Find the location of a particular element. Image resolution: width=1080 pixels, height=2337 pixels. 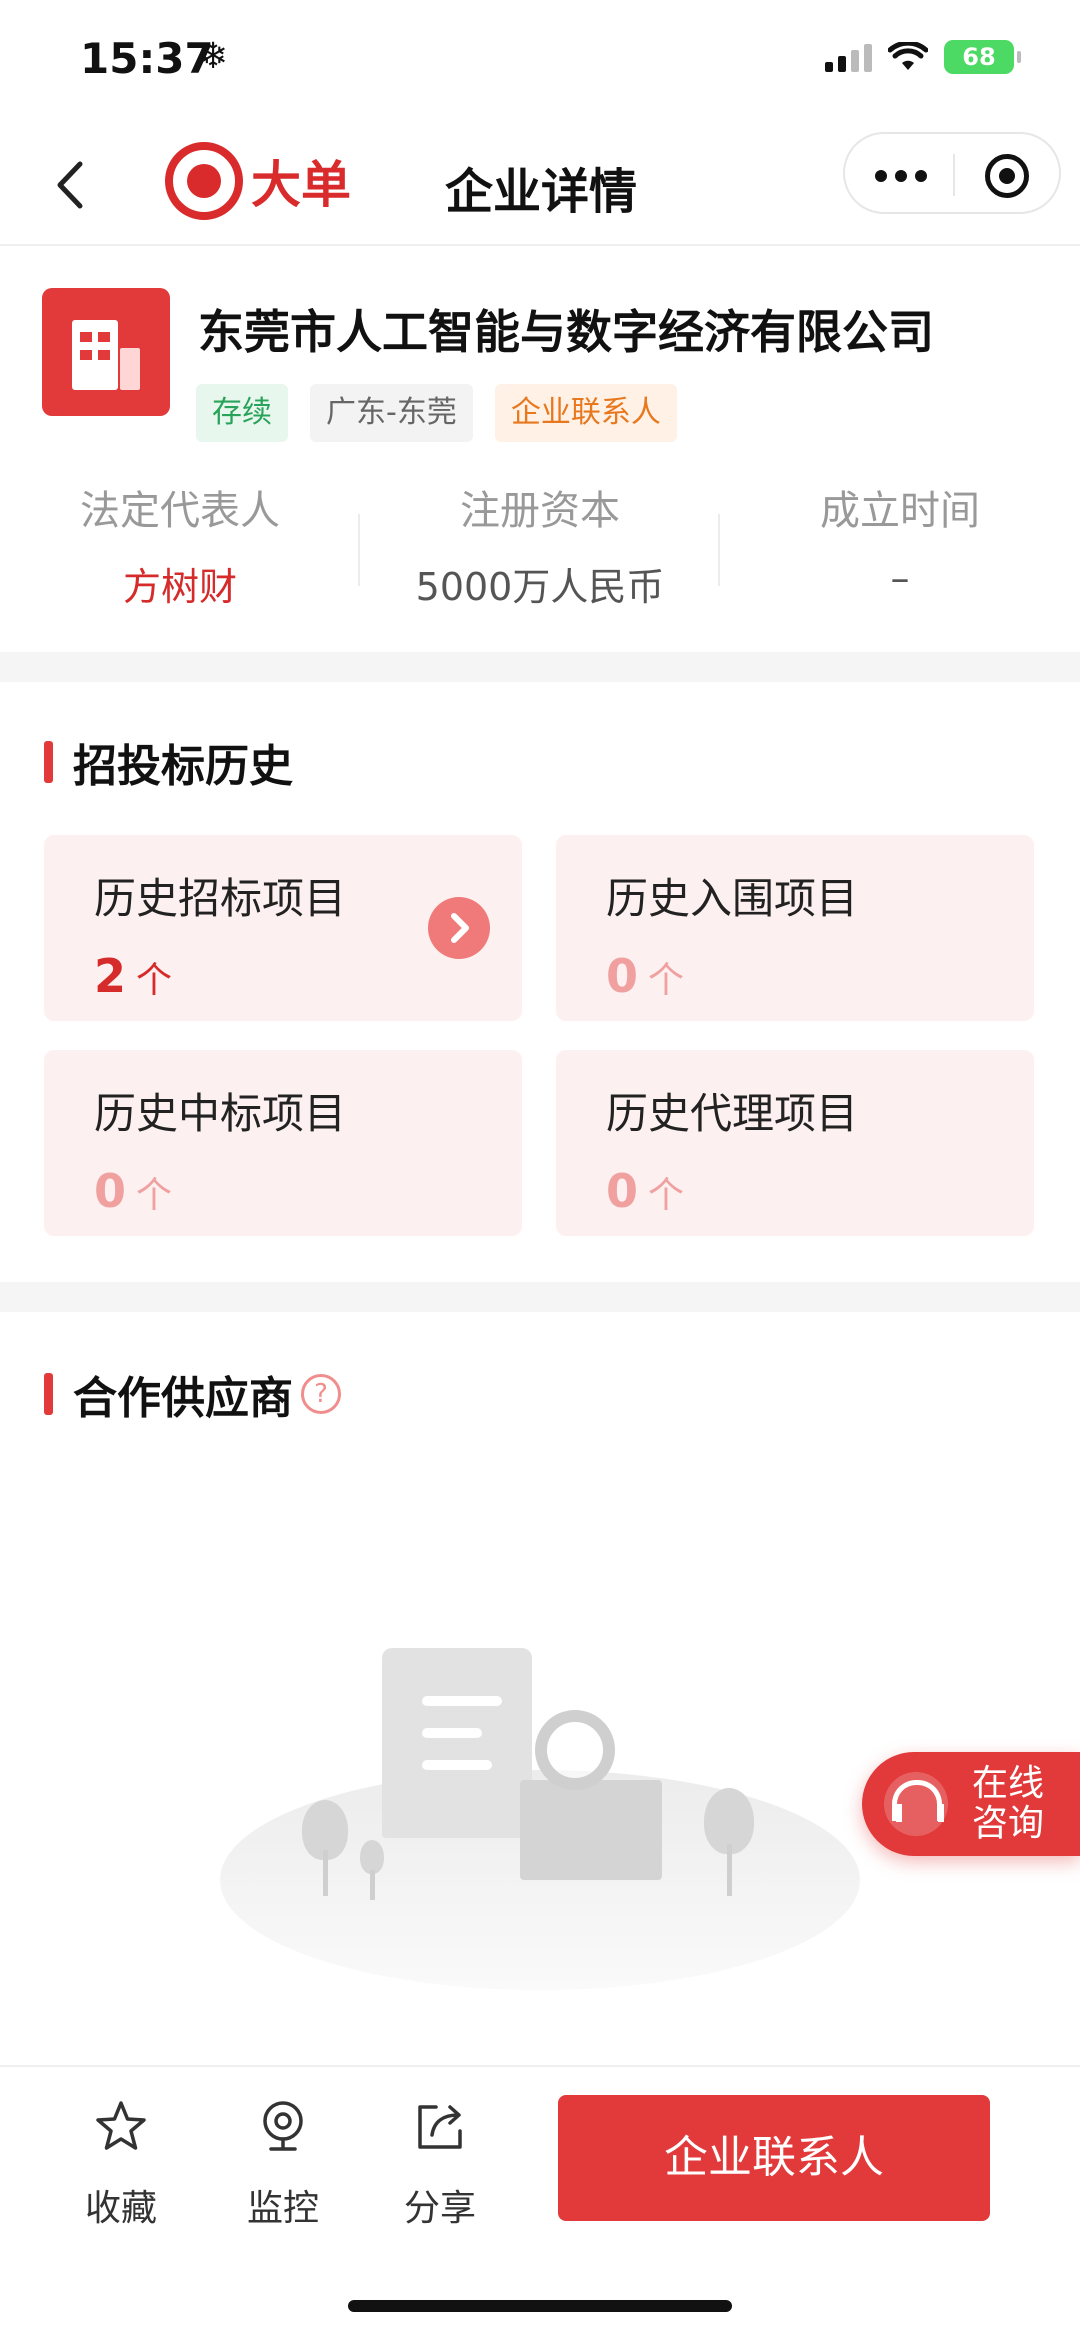

card-label: 历史代理项目 is located at coordinates (732, 1113).